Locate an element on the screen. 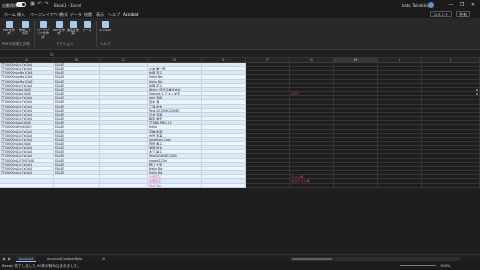 The height and width of the screenshot is (270, 480). undo-icon: ↶ is located at coordinates (39, 4).